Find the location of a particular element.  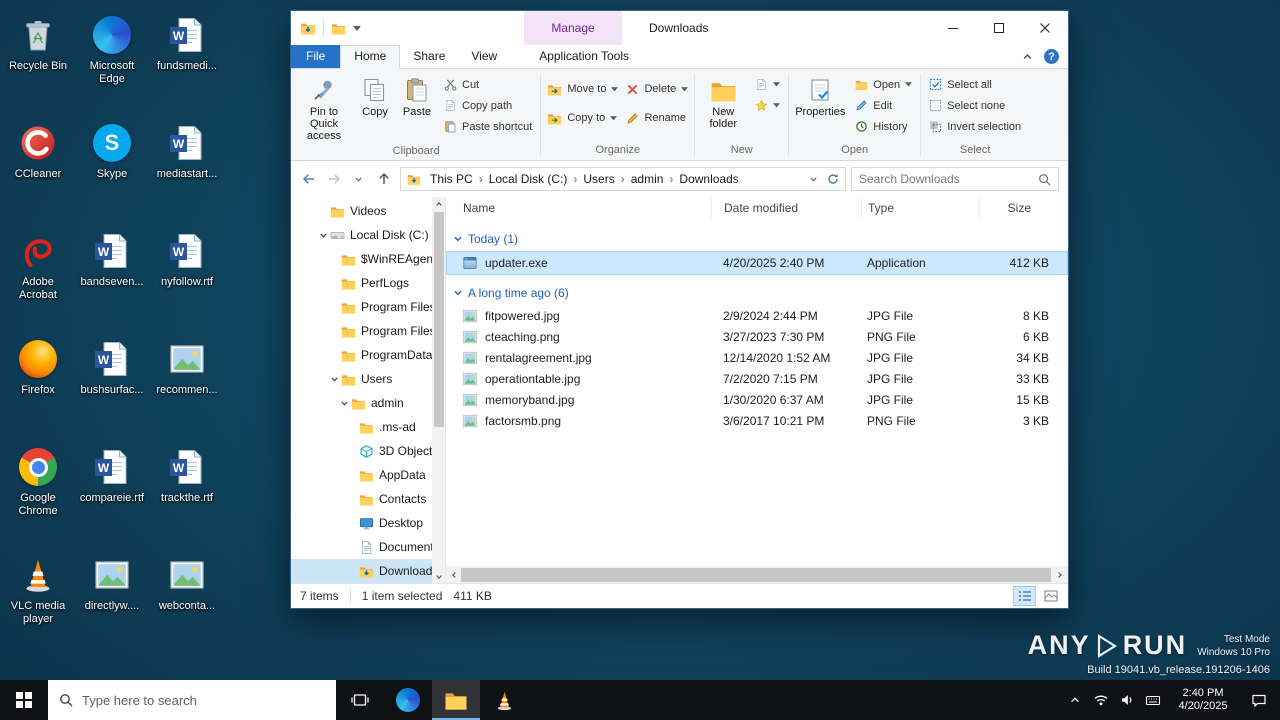

maximize-button is located at coordinates (999, 28).